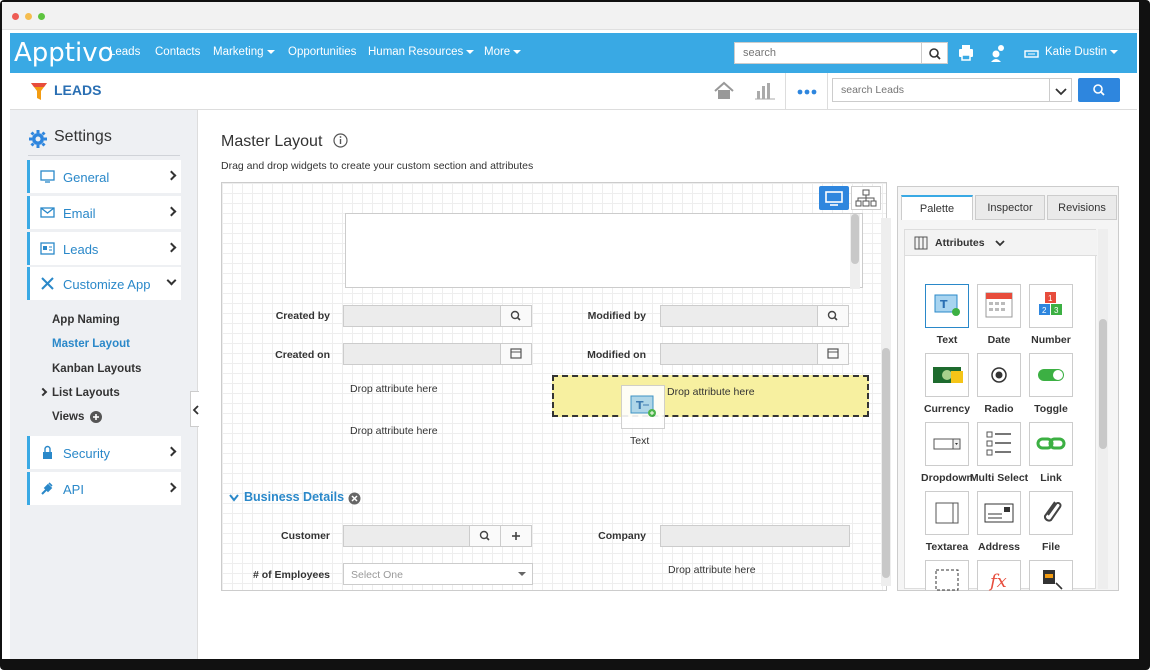 Image resolution: width=1150 pixels, height=670 pixels. What do you see at coordinates (83, 136) in the screenshot?
I see `settings-heading: Settings` at bounding box center [83, 136].